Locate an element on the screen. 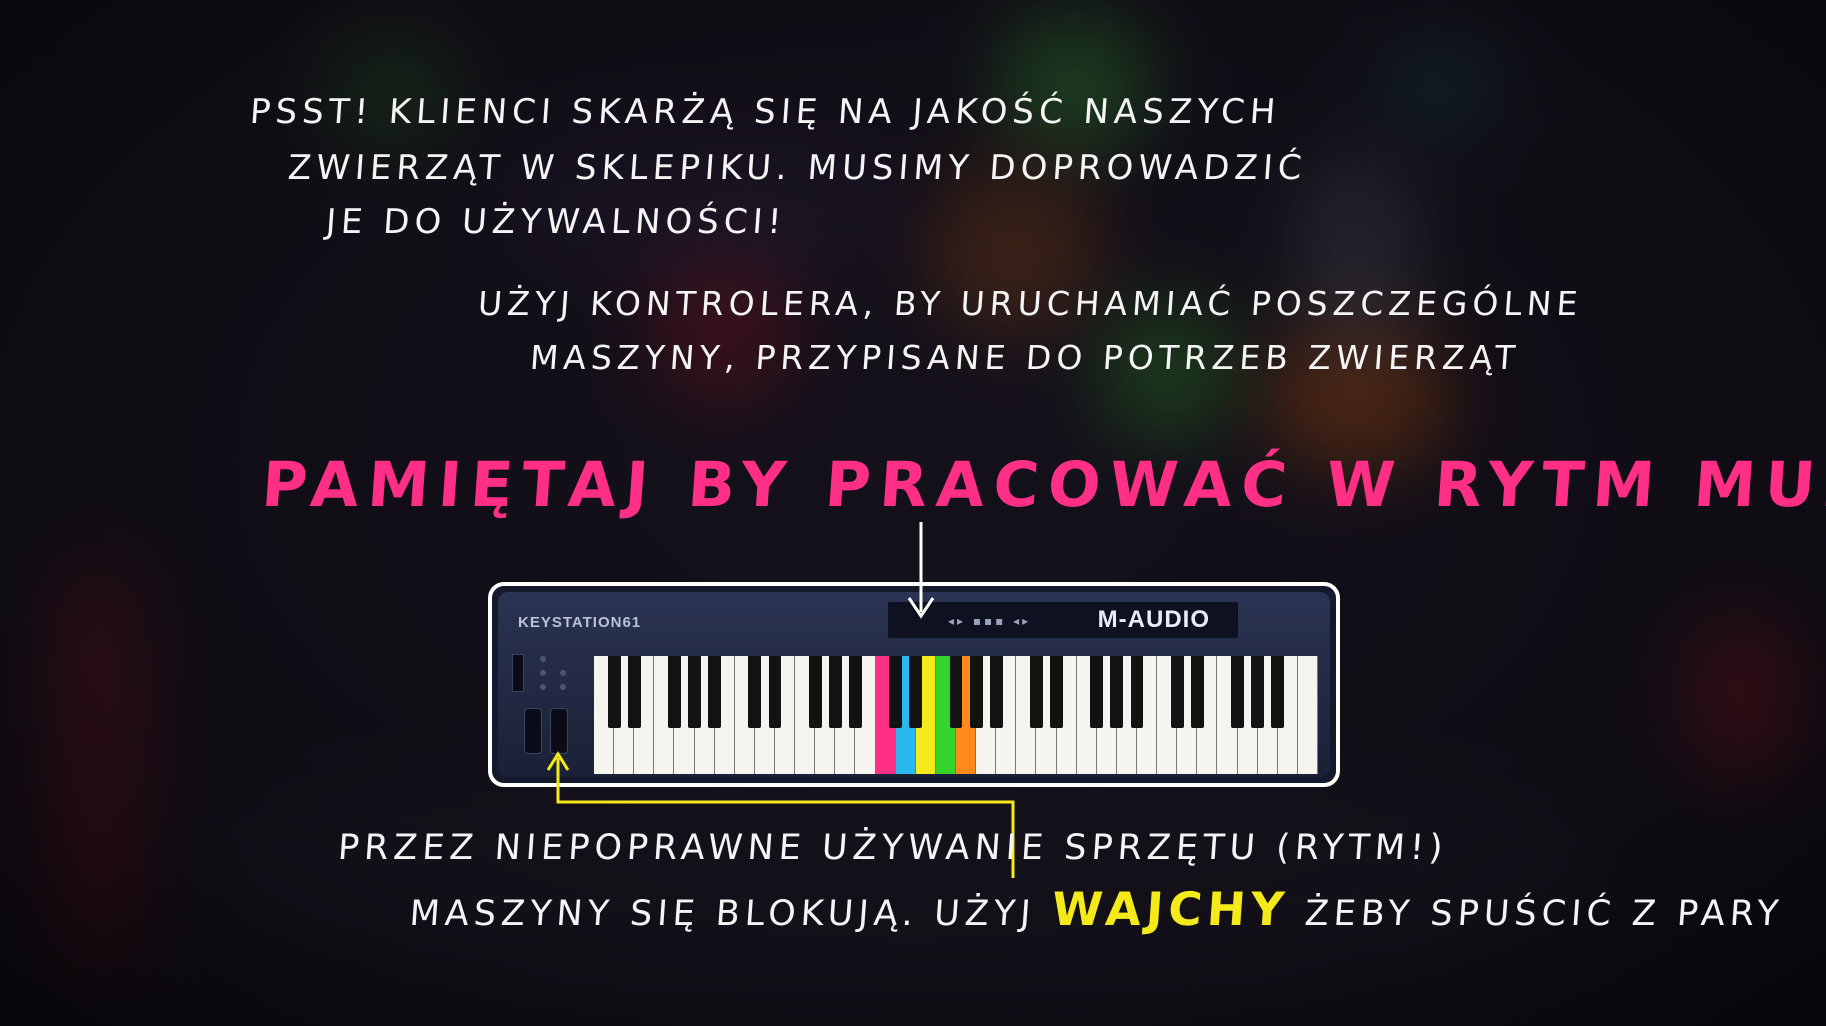 The height and width of the screenshot is (1026, 1826). warning-text-end: ŻEBY SPUŚCIĆ Z PARY is located at coordinates (1544, 914).